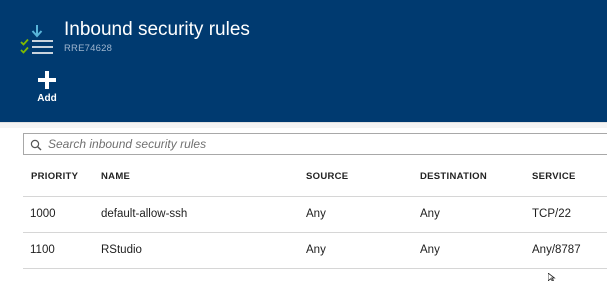  What do you see at coordinates (43, 214) in the screenshot?
I see `cell-priority: 1000` at bounding box center [43, 214].